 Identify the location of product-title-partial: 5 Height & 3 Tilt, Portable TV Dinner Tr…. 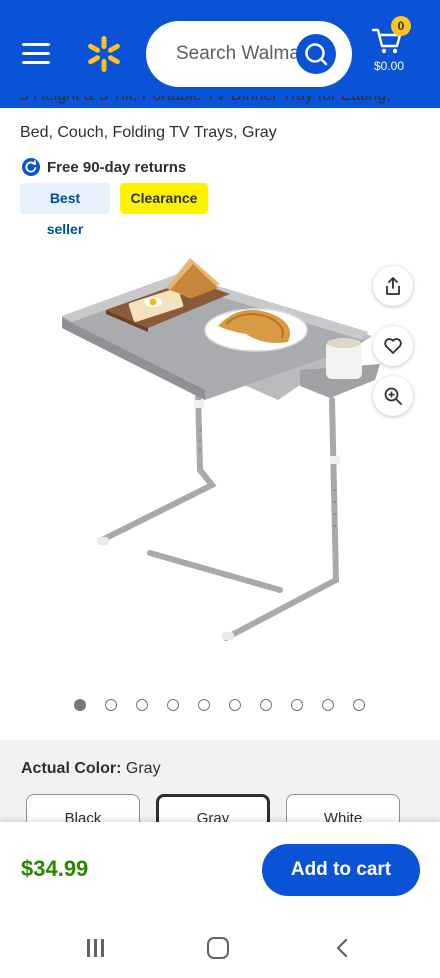
(220, 102).